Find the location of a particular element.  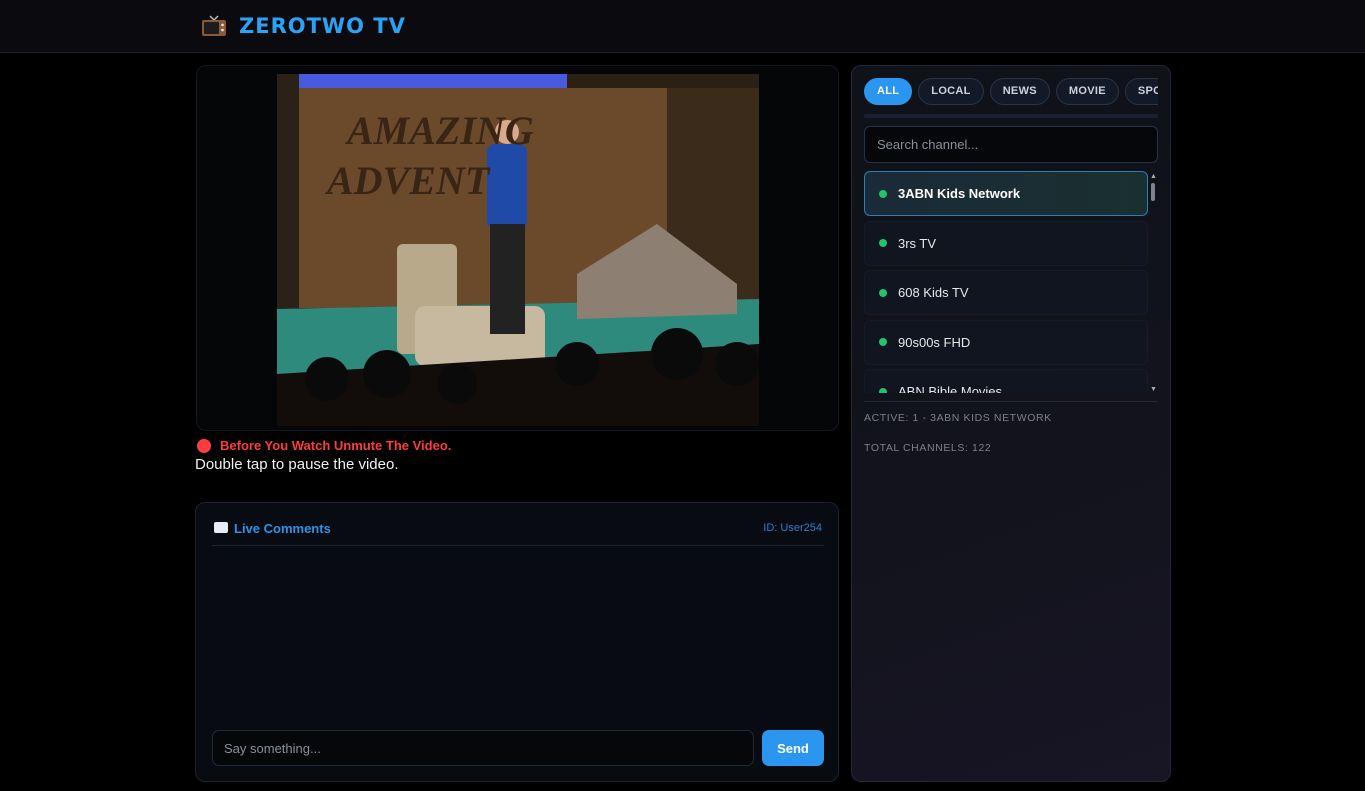

scroll-down-icon: ▼ is located at coordinates (1153, 389).